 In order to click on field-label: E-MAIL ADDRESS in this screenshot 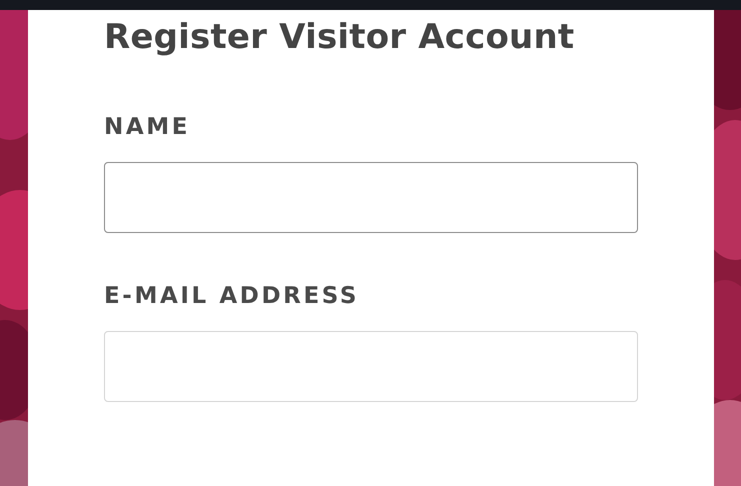, I will do `click(232, 296)`.